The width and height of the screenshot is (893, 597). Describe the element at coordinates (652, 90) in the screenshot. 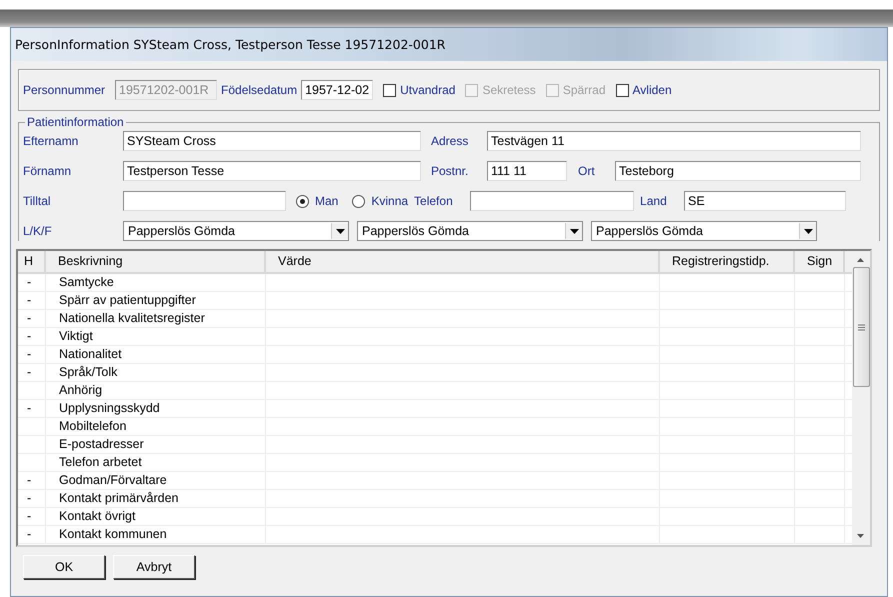

I see `checkbox-label: Avliden` at that location.